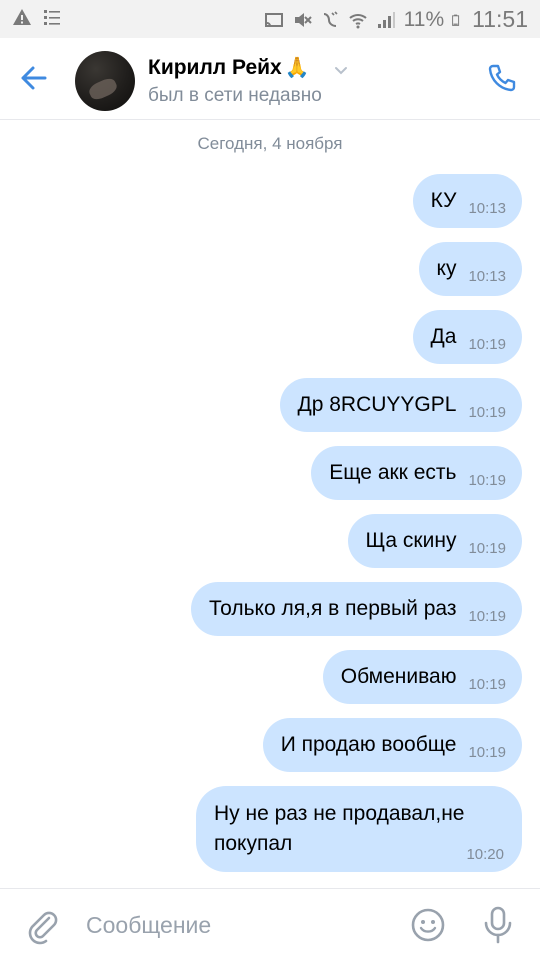  Describe the element at coordinates (386, 19) in the screenshot. I see `signal-icon` at that location.